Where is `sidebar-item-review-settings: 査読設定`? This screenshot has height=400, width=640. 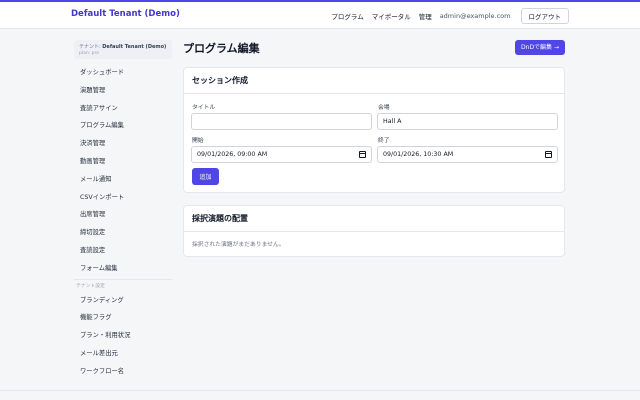
sidebar-item-review-settings: 査読設定 is located at coordinates (123, 251).